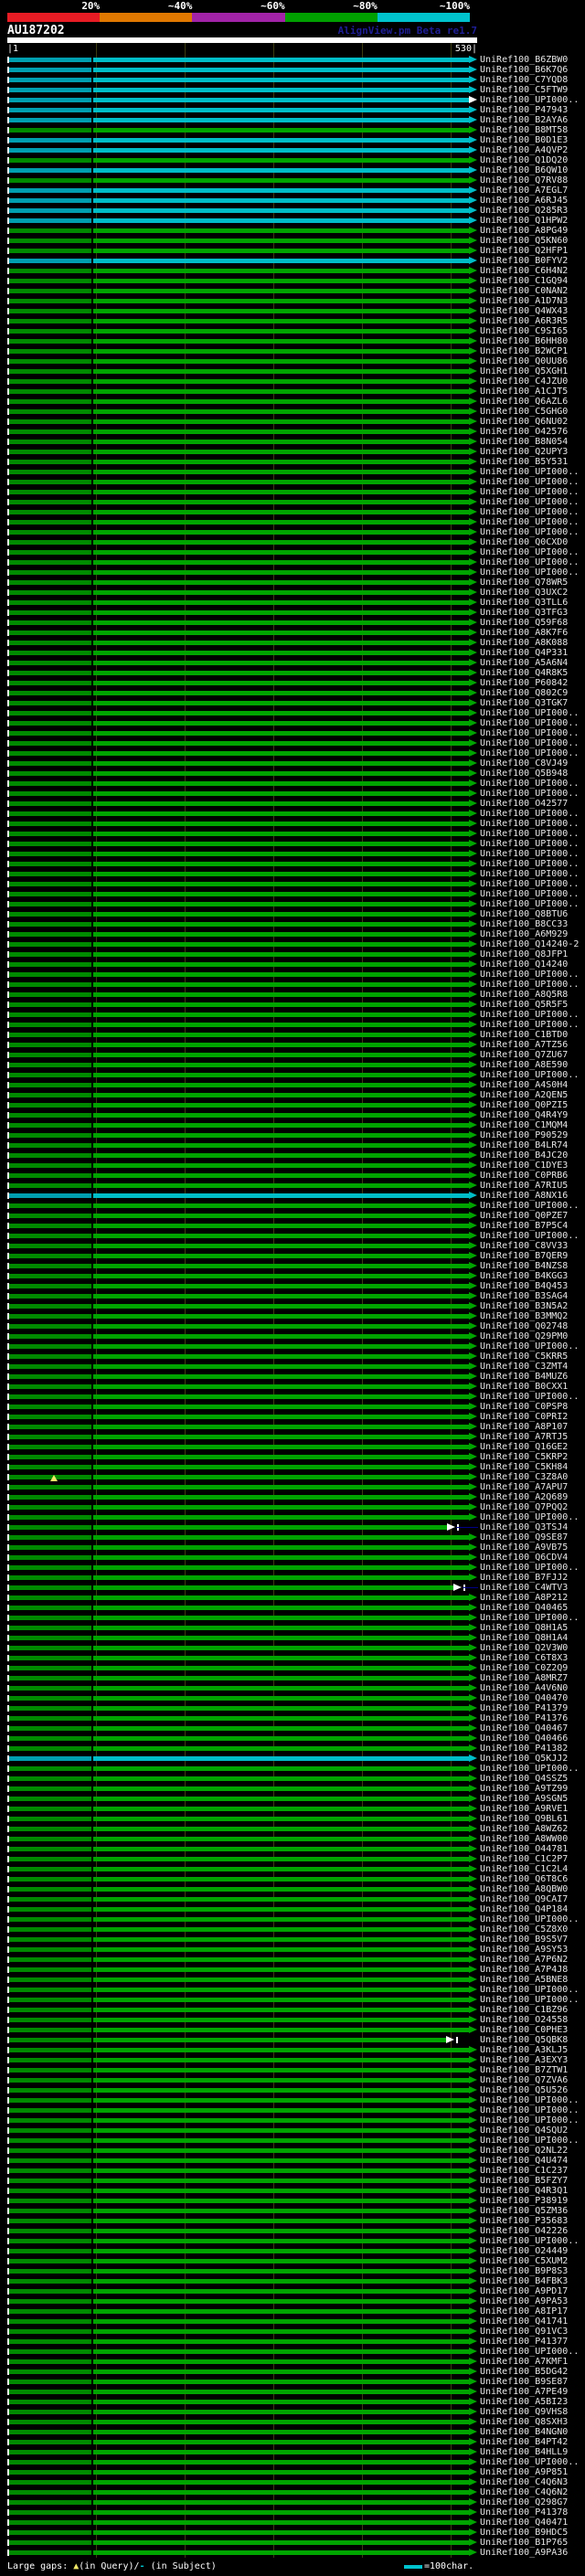 This screenshot has width=585, height=2576. What do you see at coordinates (293, 1909) in the screenshot?
I see `hit-row: UniRef100_Q4P184` at bounding box center [293, 1909].